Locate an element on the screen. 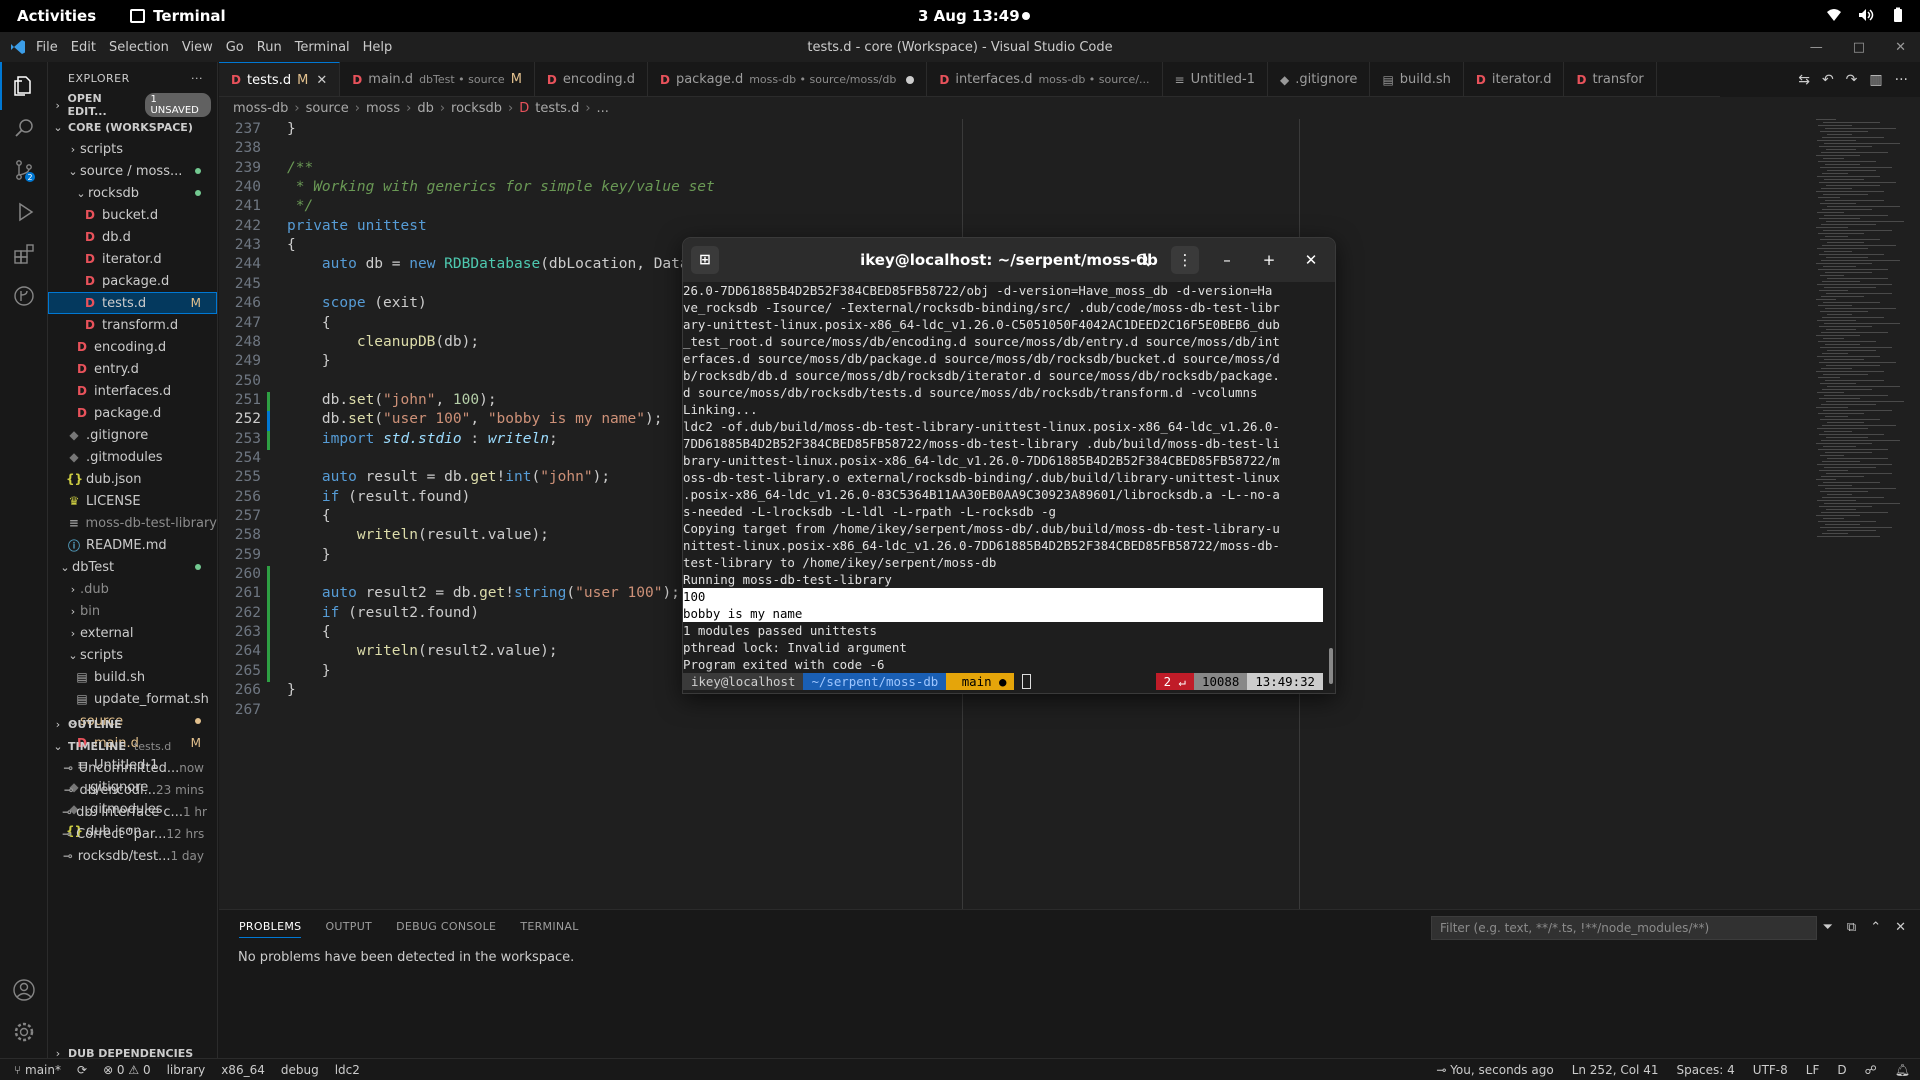  tree-file: Dinterfaces.d is located at coordinates (132, 391).